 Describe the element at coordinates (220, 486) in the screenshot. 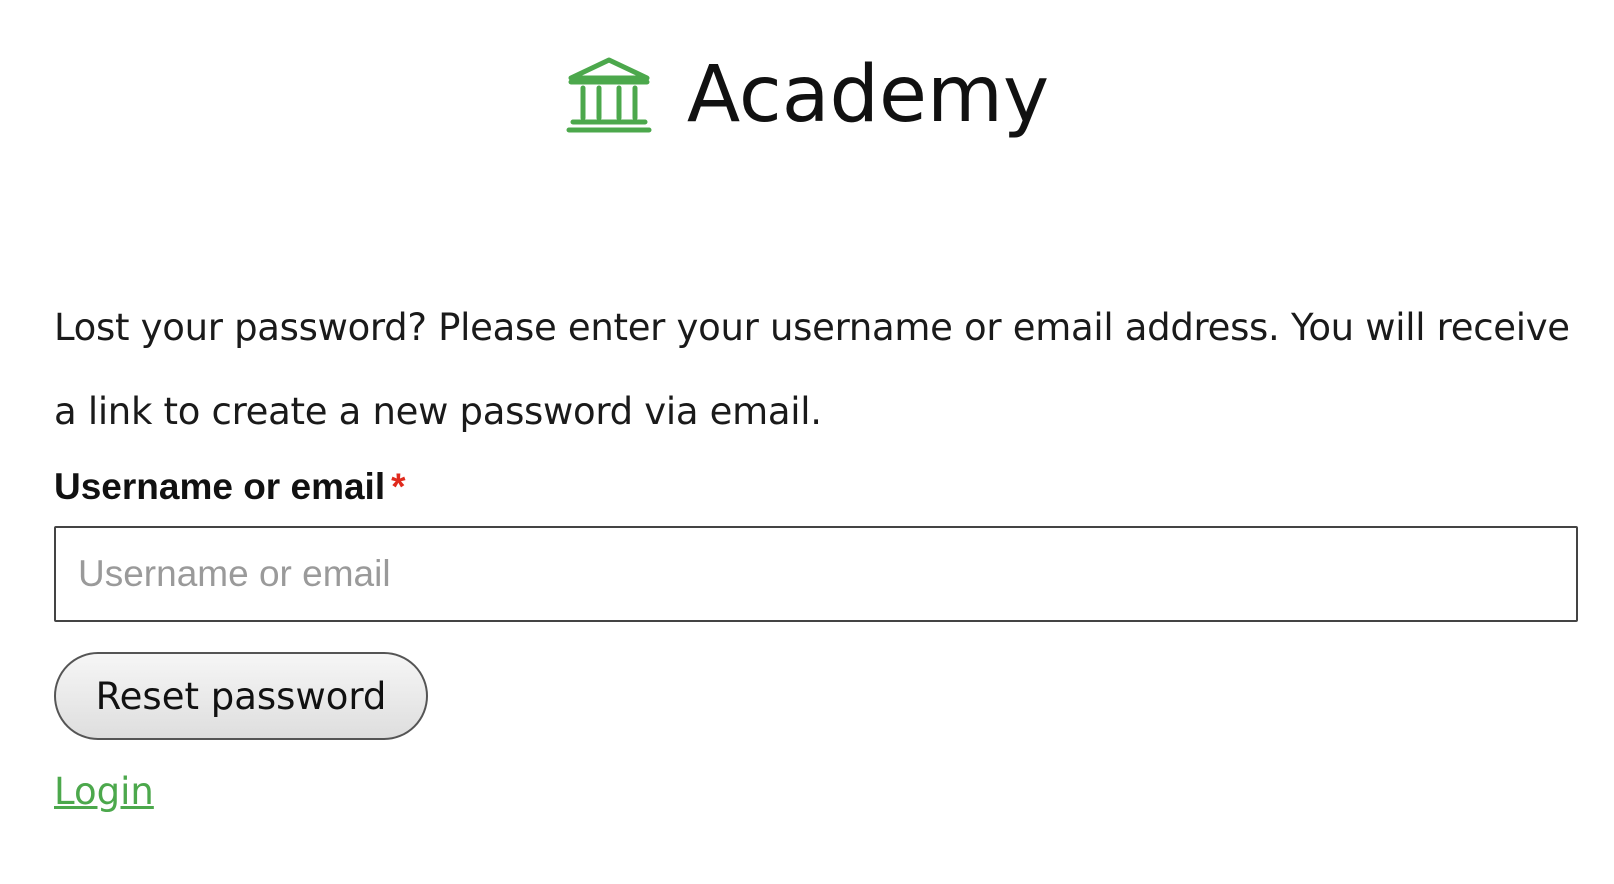

I see `username-label-text: Username or email` at that location.